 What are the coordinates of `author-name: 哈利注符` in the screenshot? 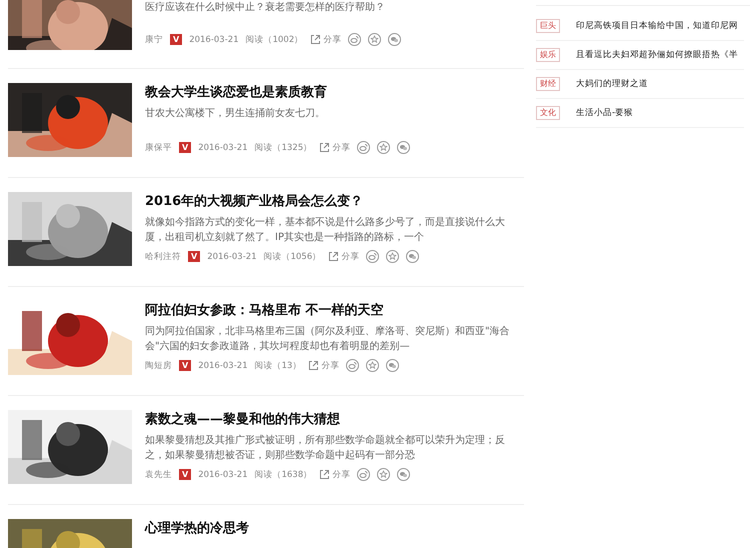 It's located at (163, 256).